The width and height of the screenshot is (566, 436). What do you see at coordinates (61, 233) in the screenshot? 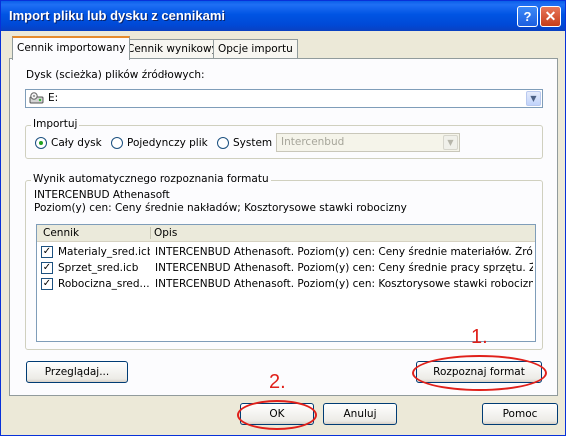
I see `column-header-cennik: Cennik` at bounding box center [61, 233].